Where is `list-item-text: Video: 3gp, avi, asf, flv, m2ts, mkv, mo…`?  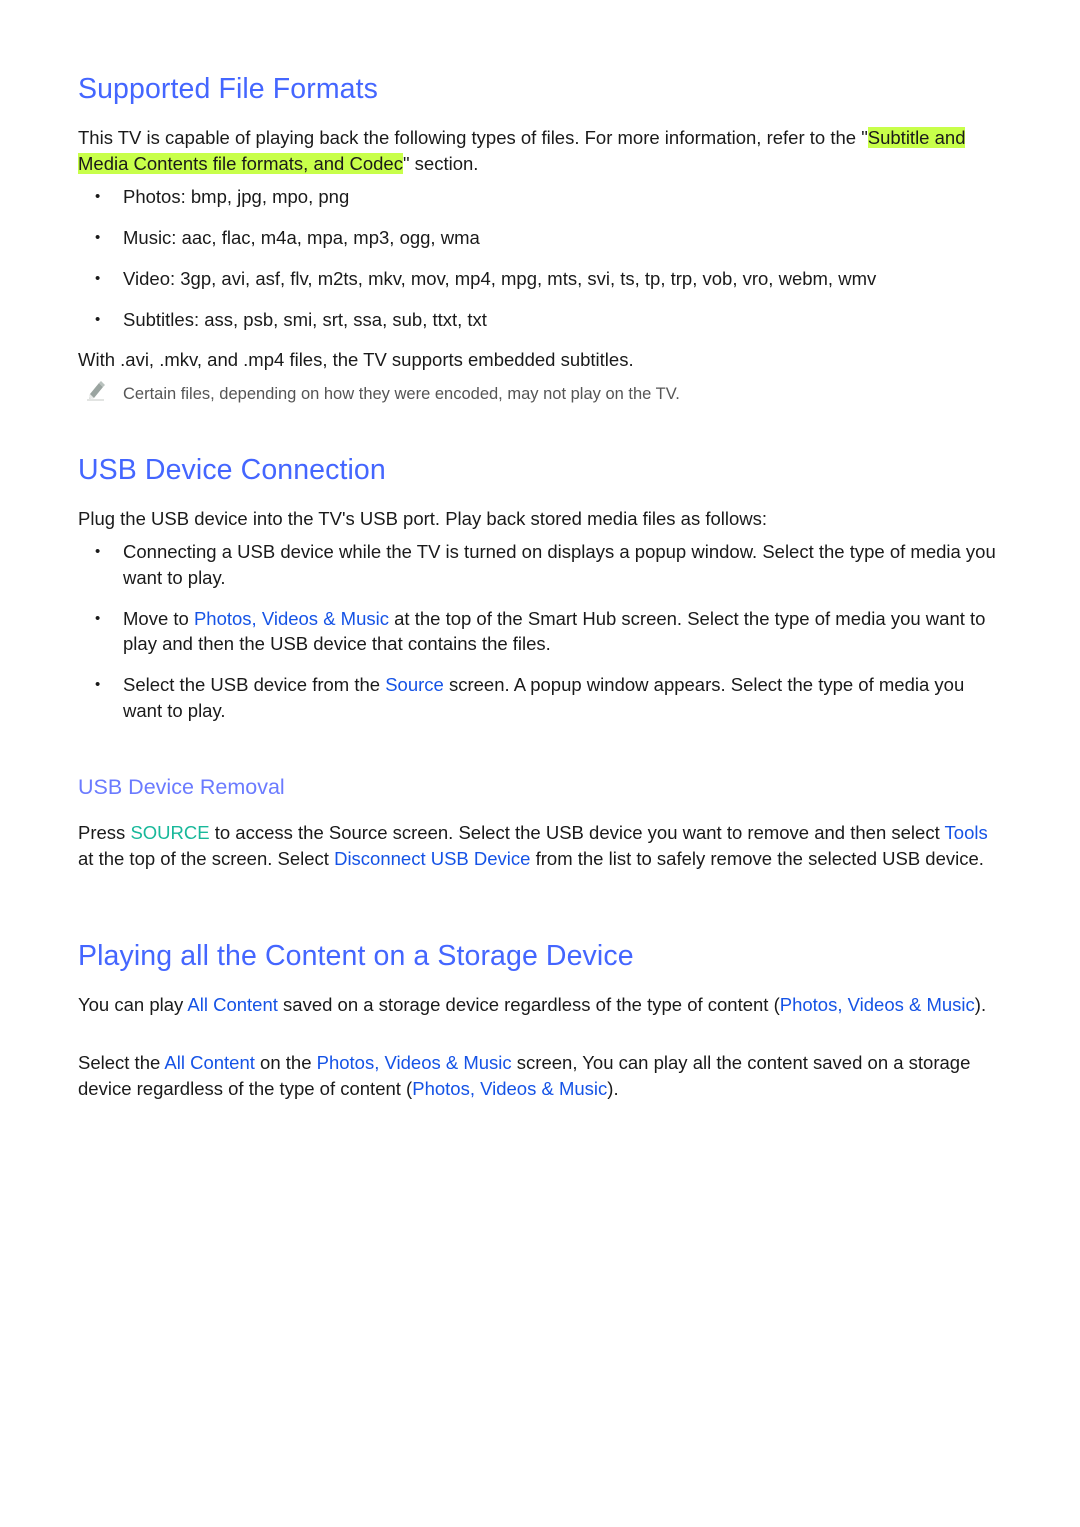
list-item-text: Video: 3gp, avi, asf, flv, m2ts, mkv, mo… is located at coordinates (500, 278).